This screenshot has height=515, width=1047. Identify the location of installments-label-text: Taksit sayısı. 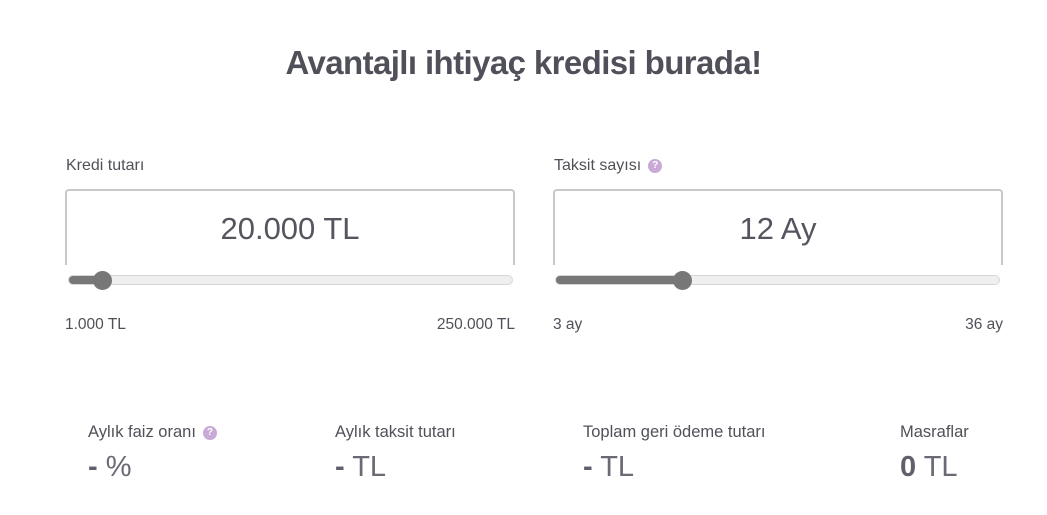
(598, 165).